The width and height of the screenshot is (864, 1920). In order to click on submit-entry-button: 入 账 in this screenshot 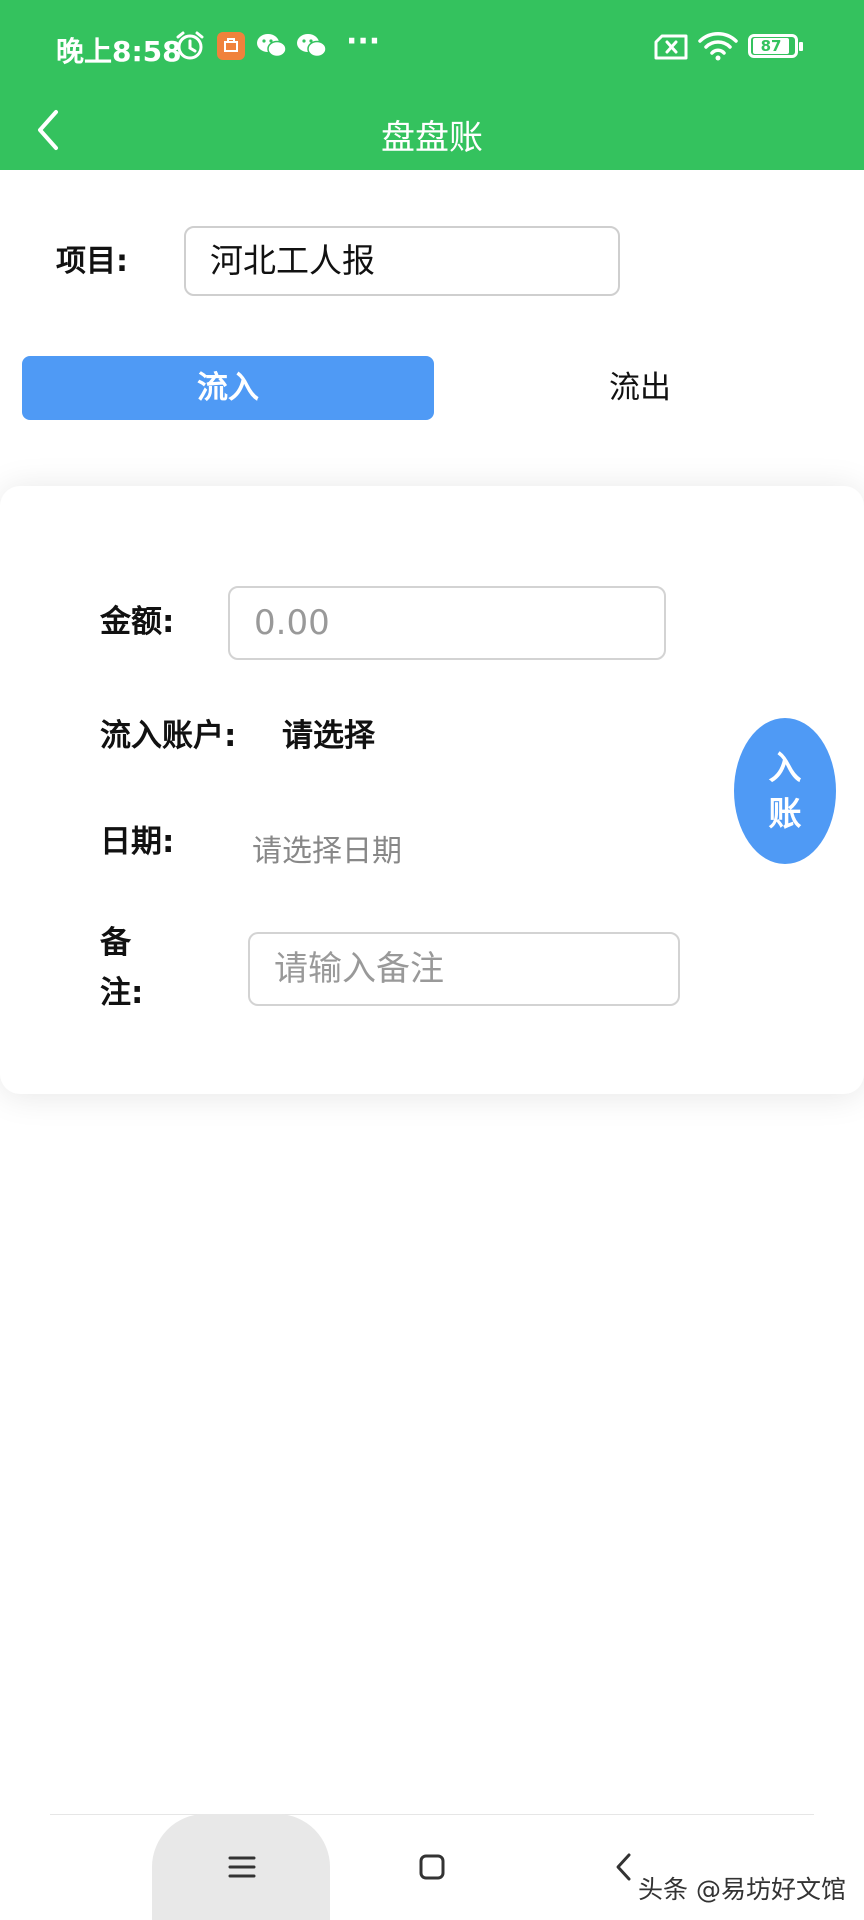, I will do `click(785, 791)`.